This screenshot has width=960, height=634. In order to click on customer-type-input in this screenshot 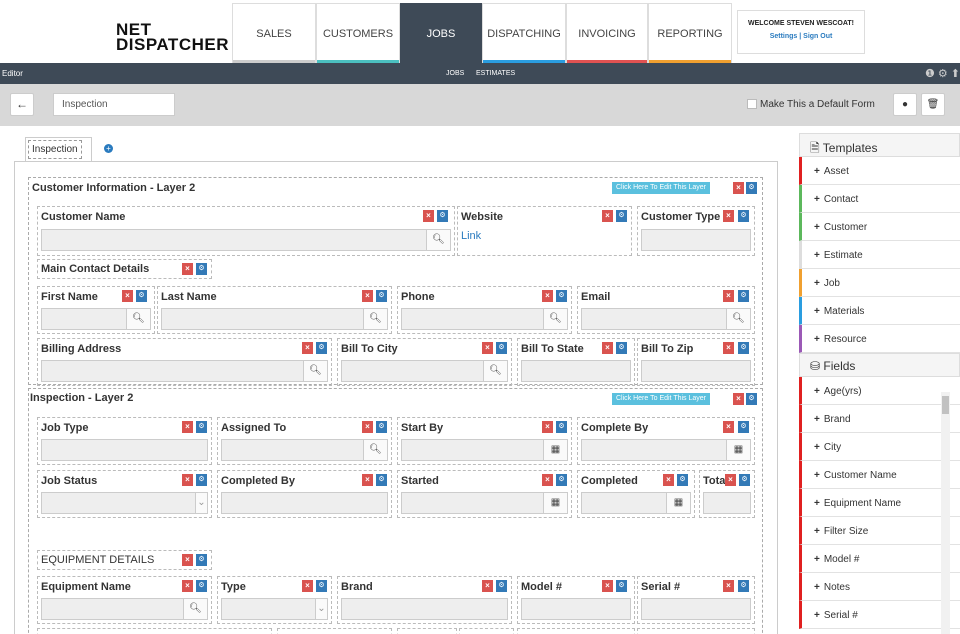, I will do `click(696, 240)`.